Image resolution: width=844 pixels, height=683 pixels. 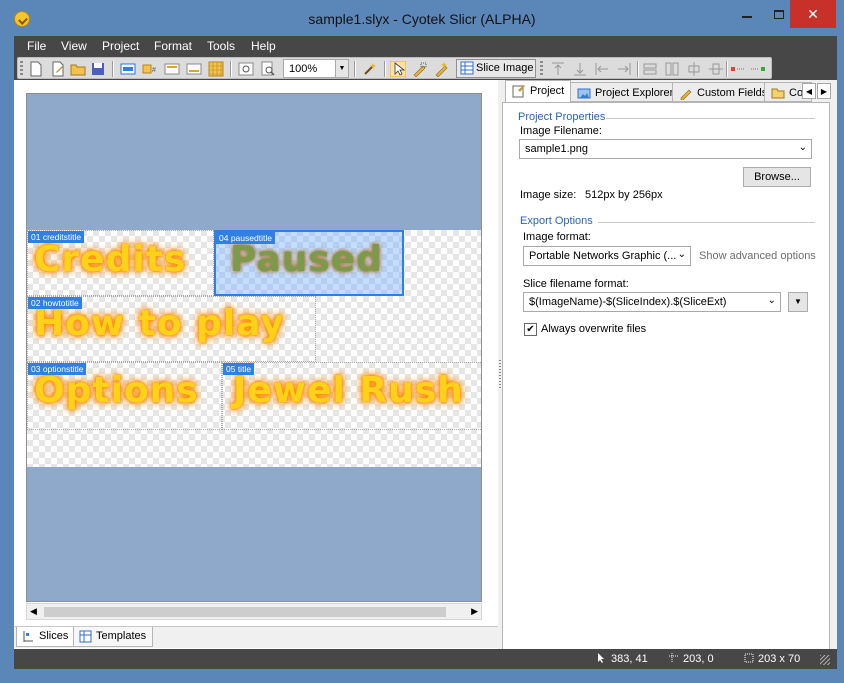 What do you see at coordinates (57, 369) in the screenshot?
I see `slice-label: 03 optionstitle` at bounding box center [57, 369].